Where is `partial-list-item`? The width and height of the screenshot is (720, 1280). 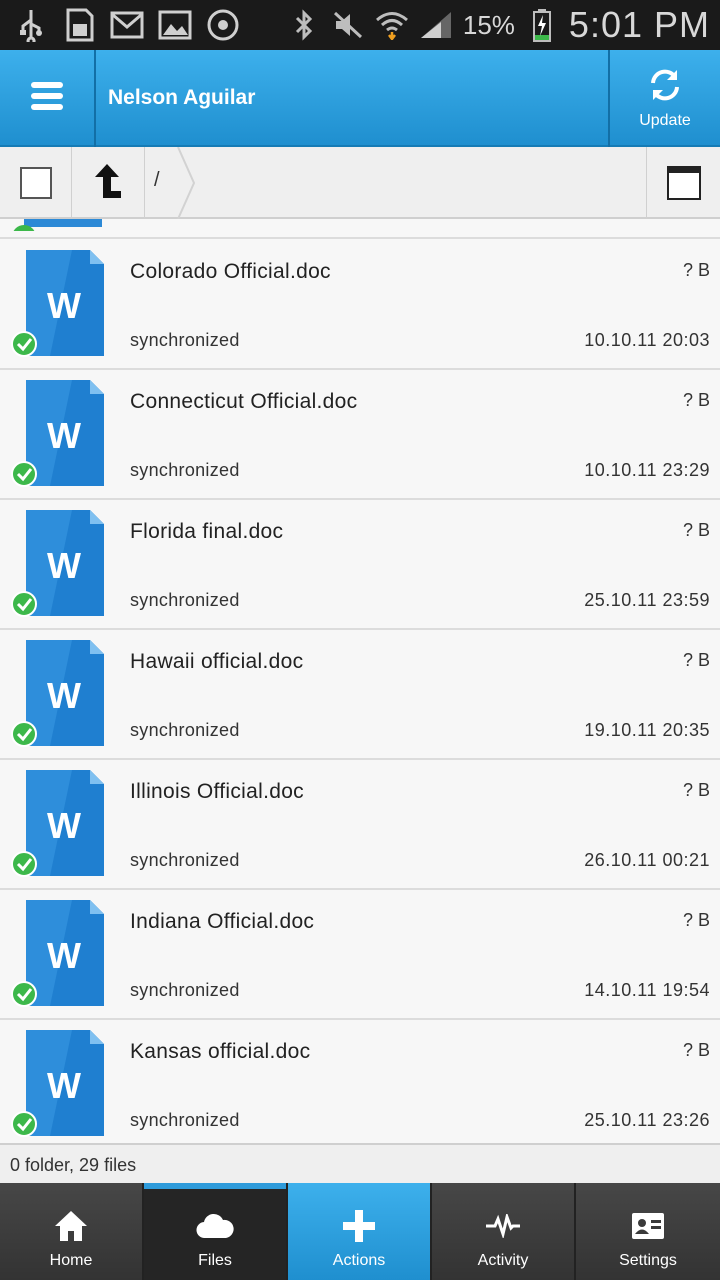 partial-list-item is located at coordinates (360, 229).